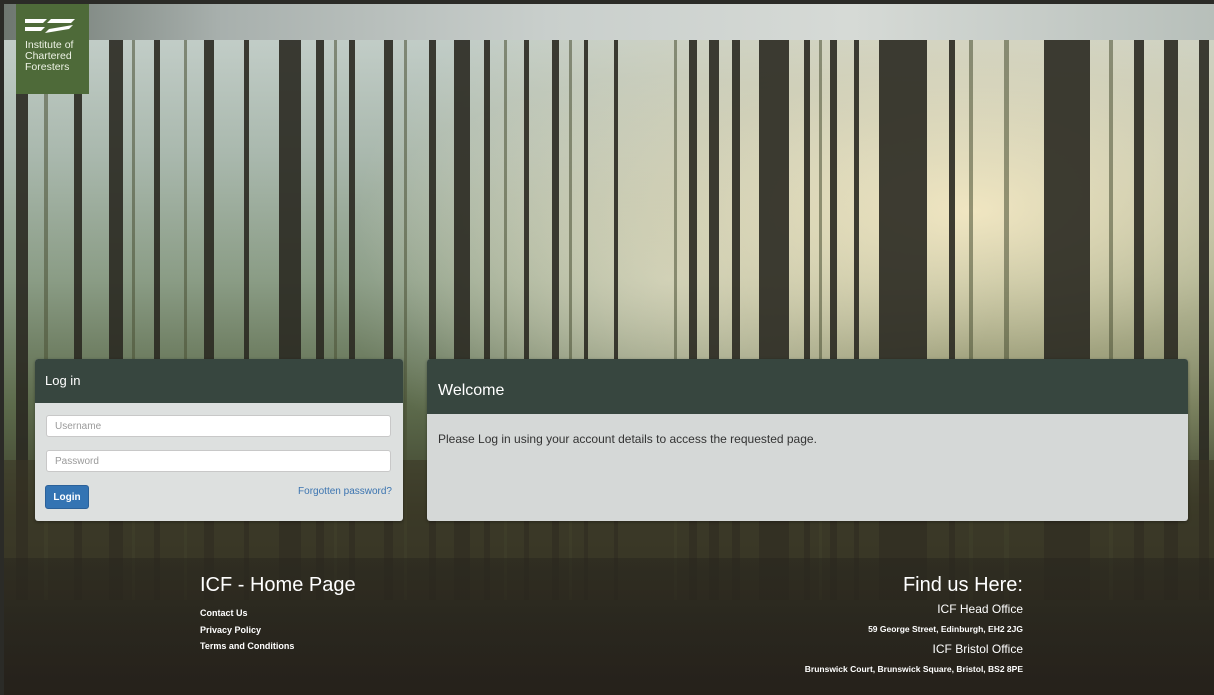 The height and width of the screenshot is (695, 1214). Describe the element at coordinates (278, 585) in the screenshot. I see `home-page-heading: ICF - Home Page` at that location.